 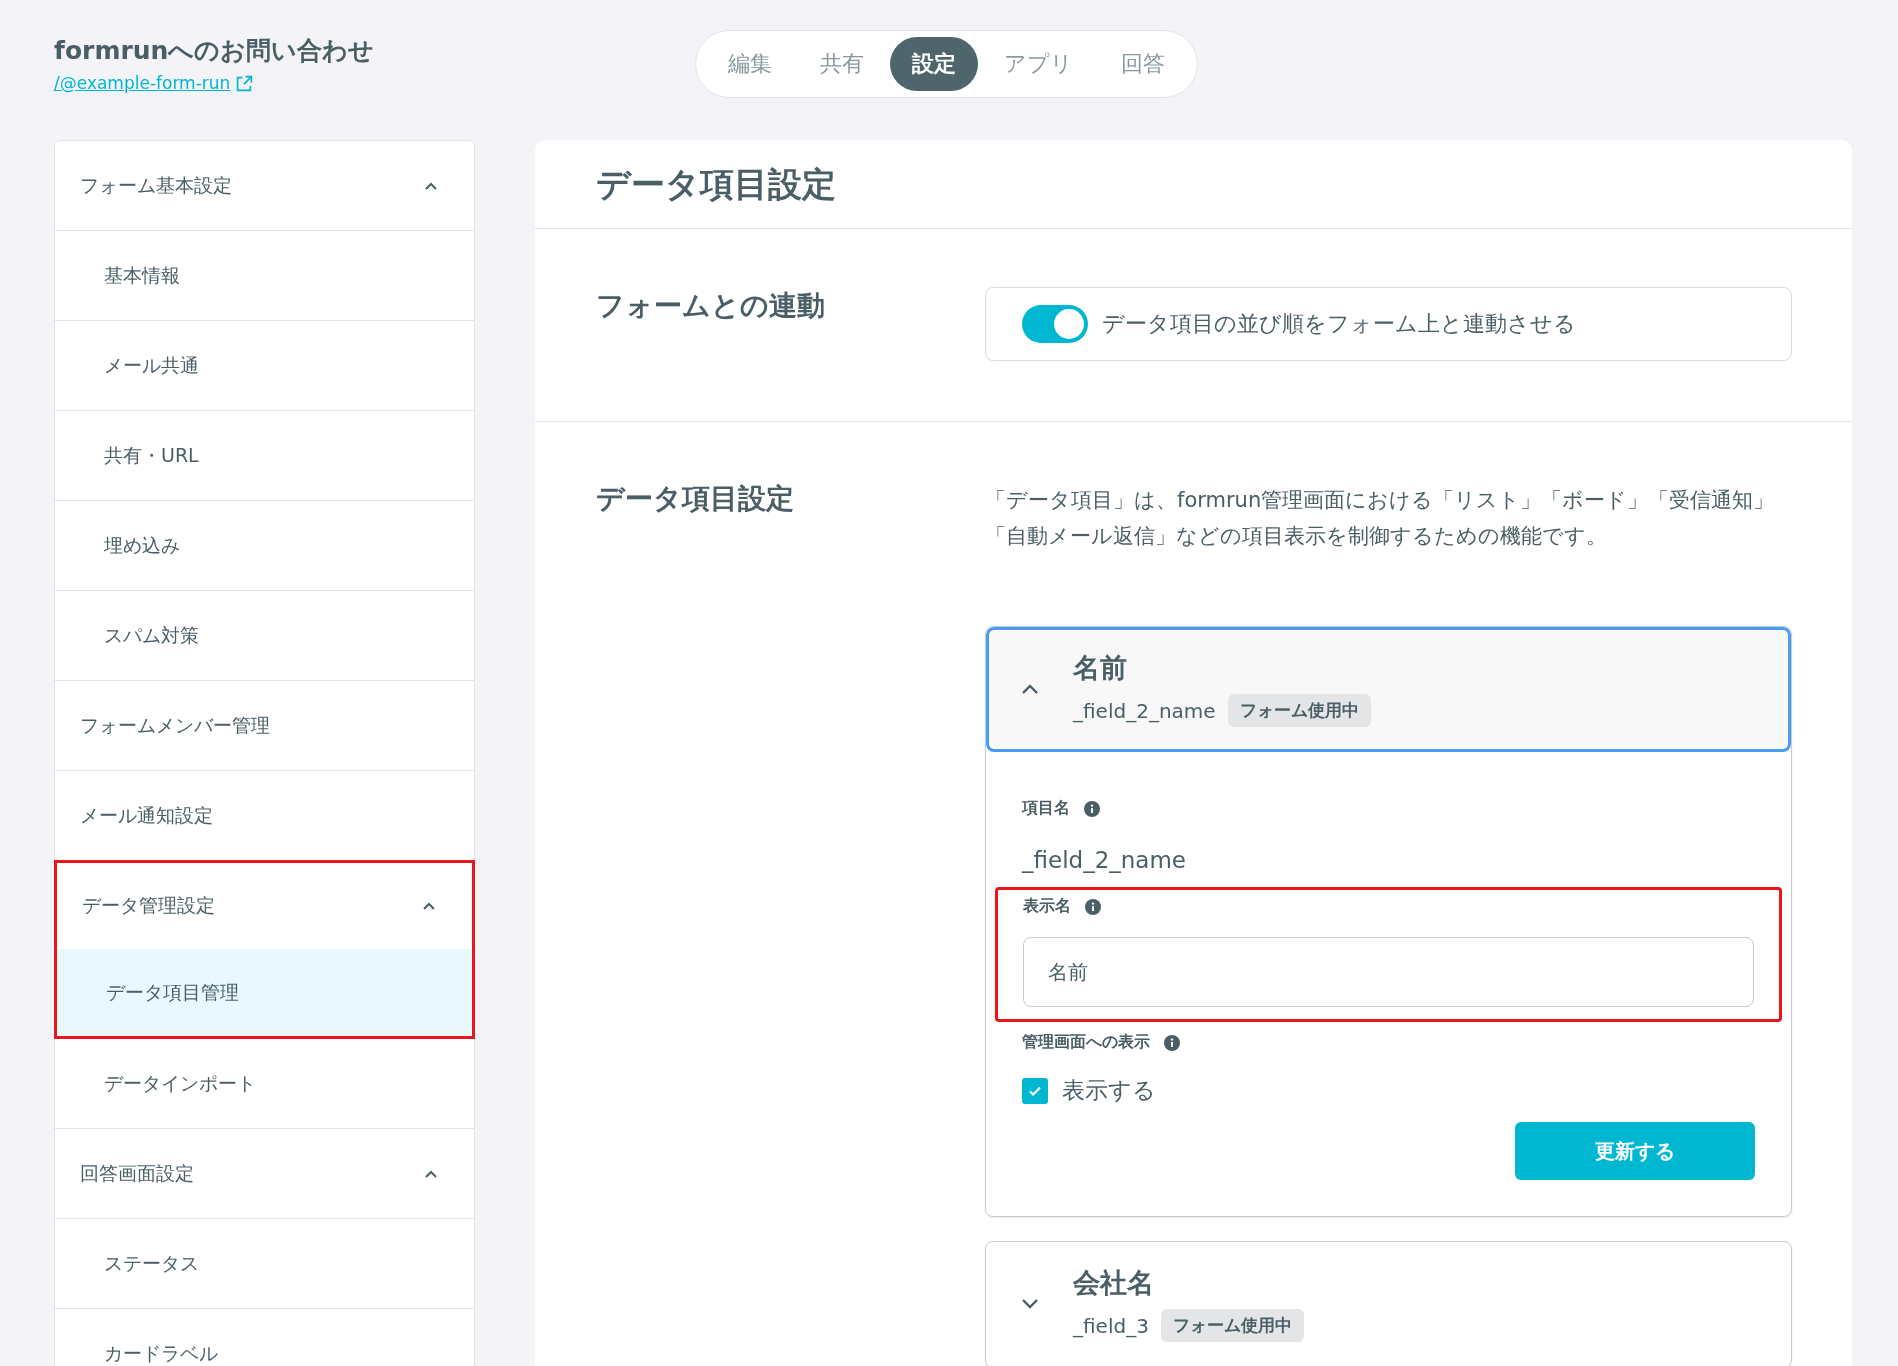 What do you see at coordinates (264, 186) in the screenshot?
I see `sidebar-section: フォーム基本設定` at bounding box center [264, 186].